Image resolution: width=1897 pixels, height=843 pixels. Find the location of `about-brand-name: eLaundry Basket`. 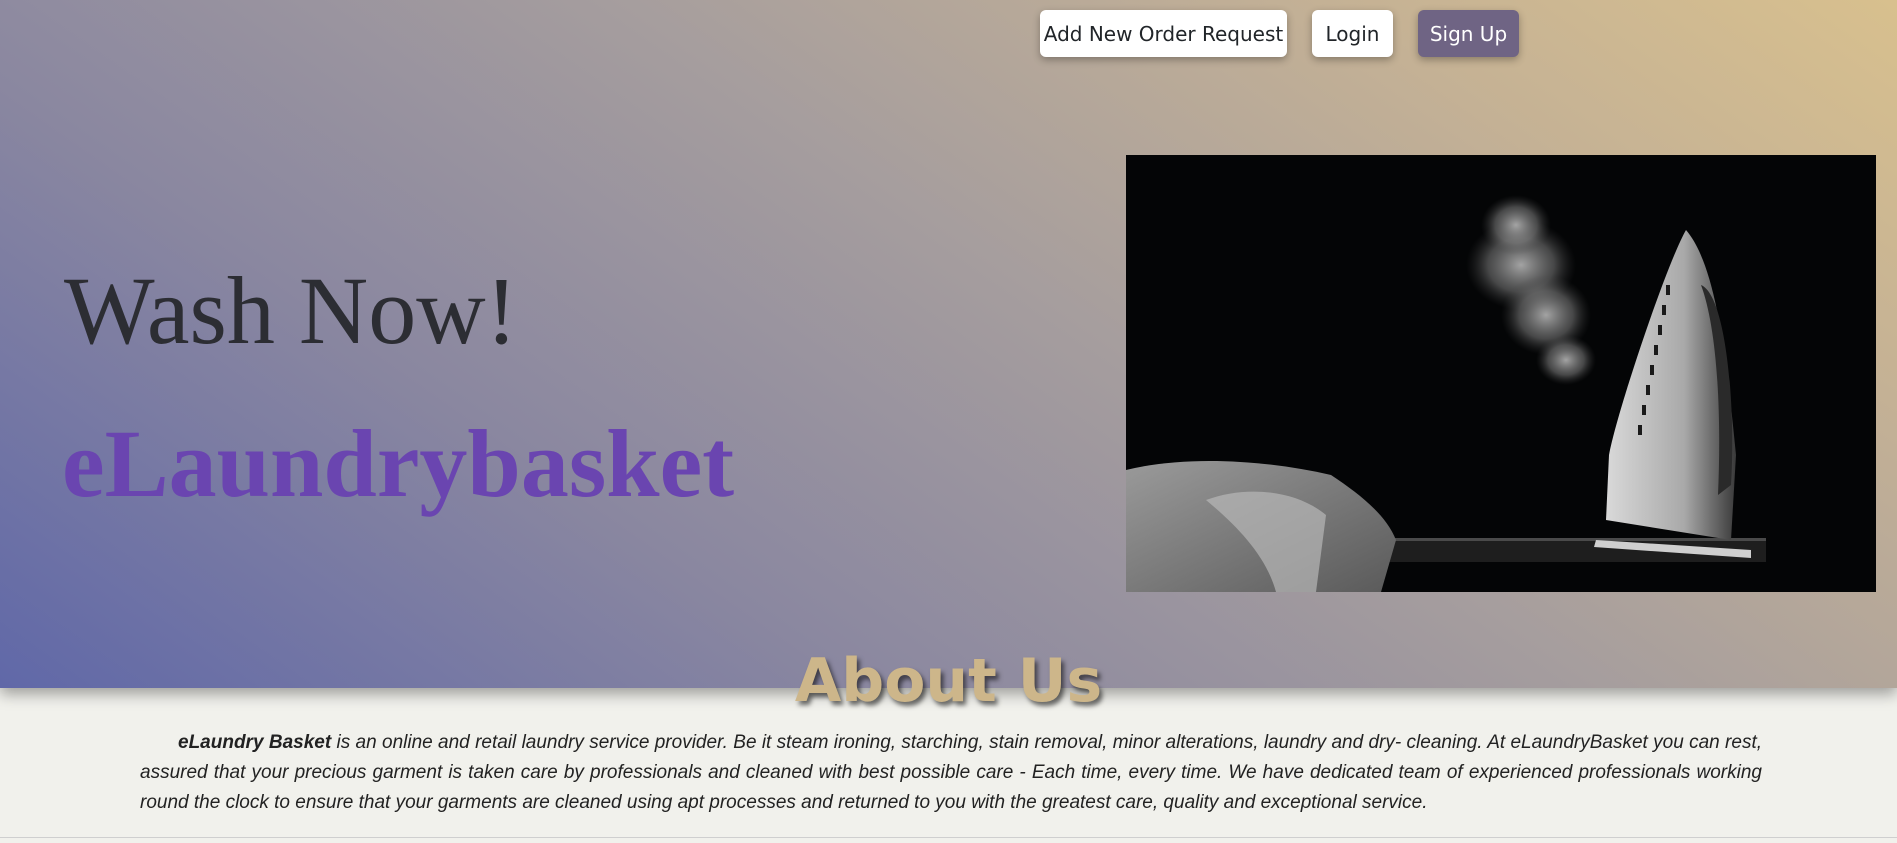

about-brand-name: eLaundry Basket is located at coordinates (255, 742).